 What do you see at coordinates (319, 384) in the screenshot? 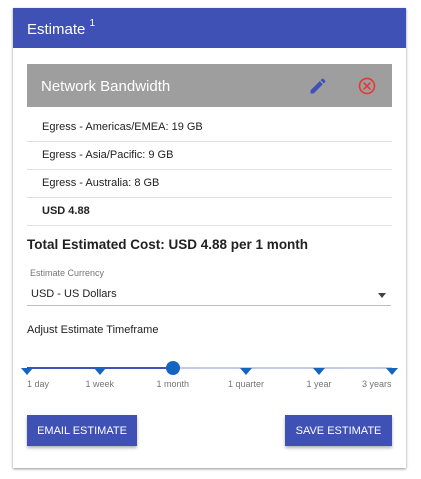
I see `slider-tick-label: 1 year` at bounding box center [319, 384].